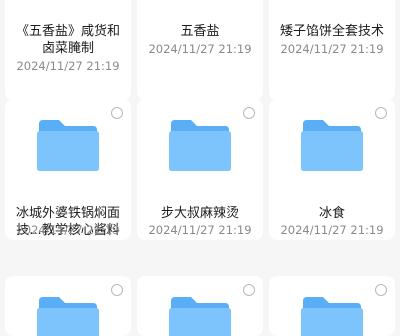 The height and width of the screenshot is (336, 400). What do you see at coordinates (199, 213) in the screenshot?
I see `folder-name: 步大叔麻辣烫` at bounding box center [199, 213].